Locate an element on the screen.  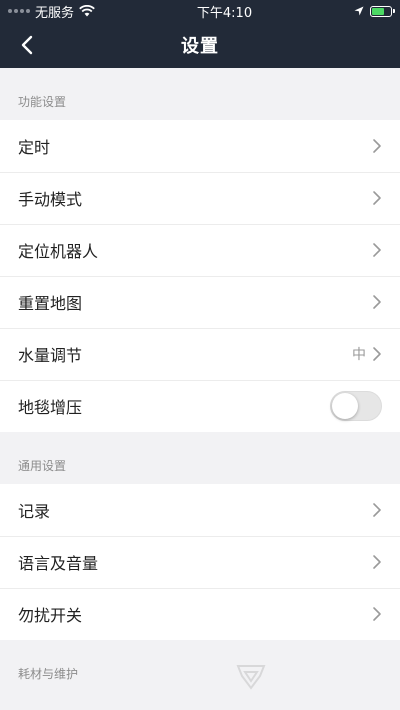
water-level-value: 中 is located at coordinates (359, 355).